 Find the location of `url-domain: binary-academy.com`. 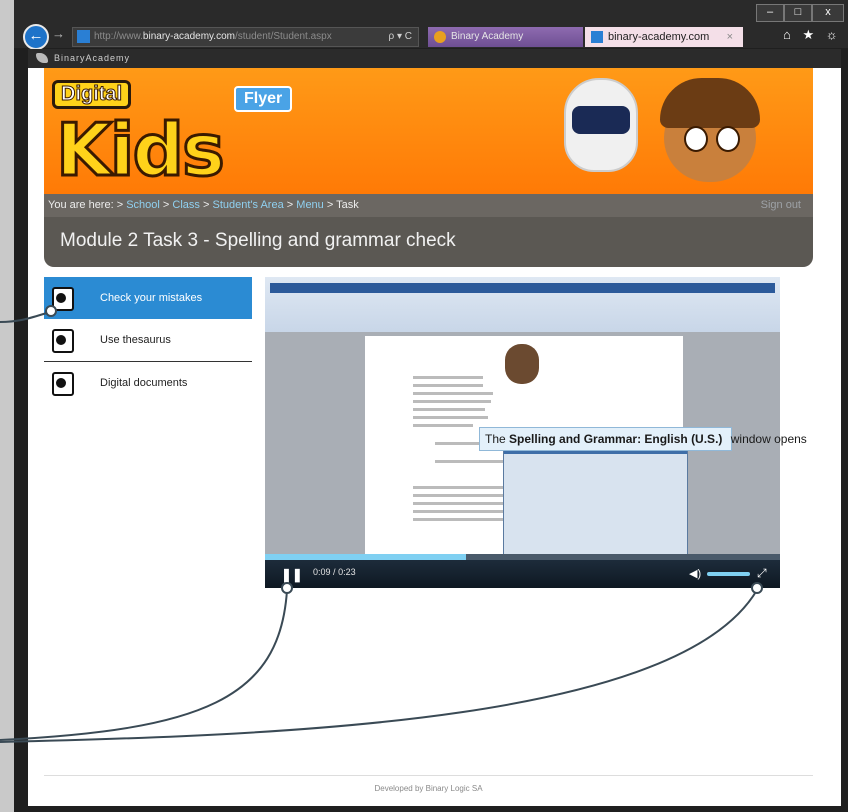

url-domain: binary-academy.com is located at coordinates (188, 36).